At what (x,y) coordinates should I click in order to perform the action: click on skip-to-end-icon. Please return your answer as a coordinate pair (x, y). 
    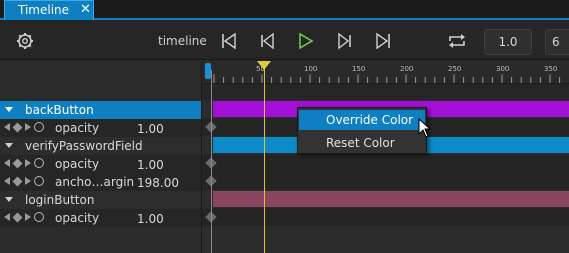
    Looking at the image, I should click on (383, 41).